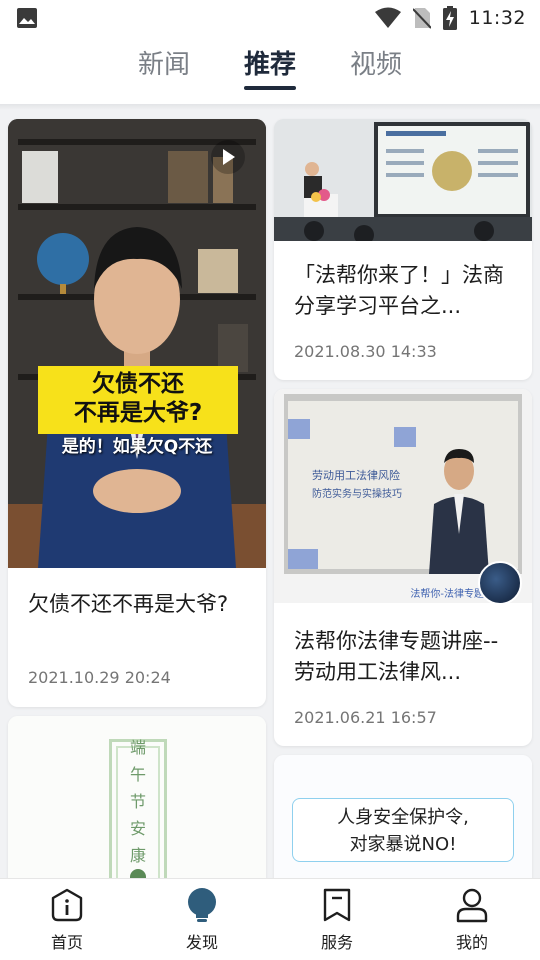  Describe the element at coordinates (365, 717) in the screenshot. I see `card-time: 2021.06.21 16:57` at that location.